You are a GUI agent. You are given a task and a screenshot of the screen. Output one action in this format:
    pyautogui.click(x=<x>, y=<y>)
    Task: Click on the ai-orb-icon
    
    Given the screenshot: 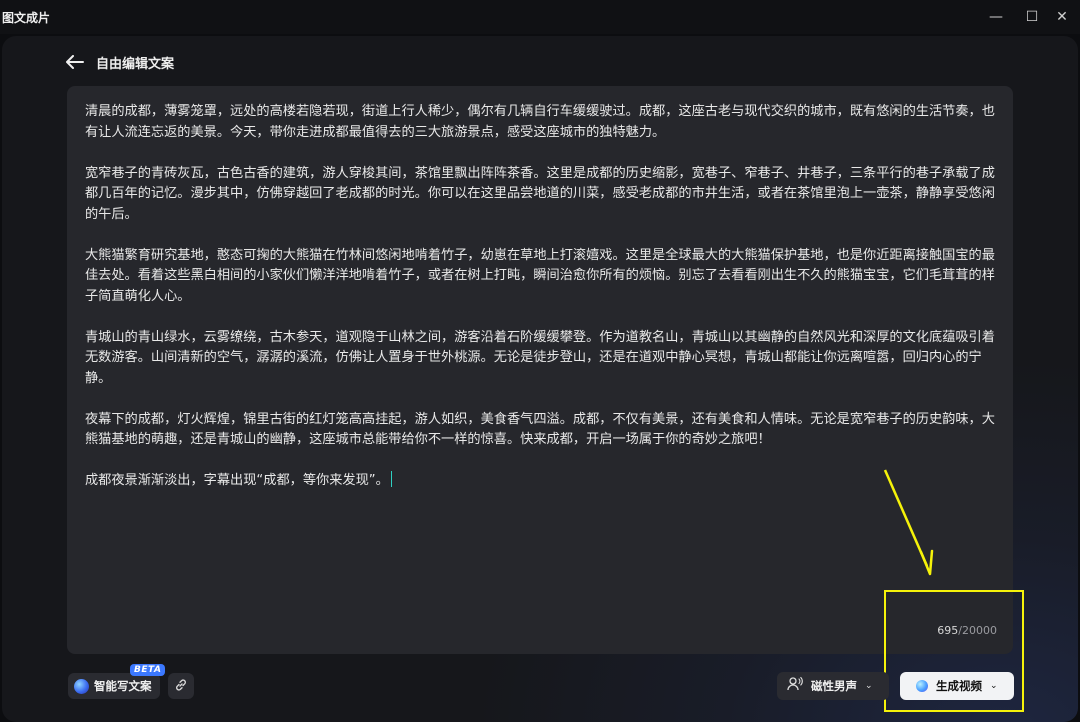 What is the action you would take?
    pyautogui.click(x=81, y=686)
    